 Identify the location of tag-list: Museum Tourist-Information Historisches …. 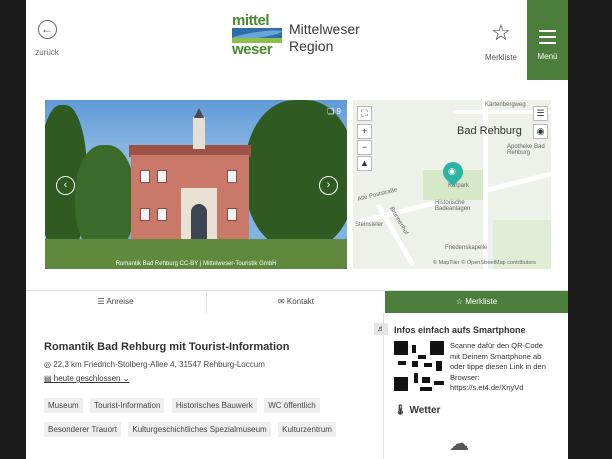
(209, 419).